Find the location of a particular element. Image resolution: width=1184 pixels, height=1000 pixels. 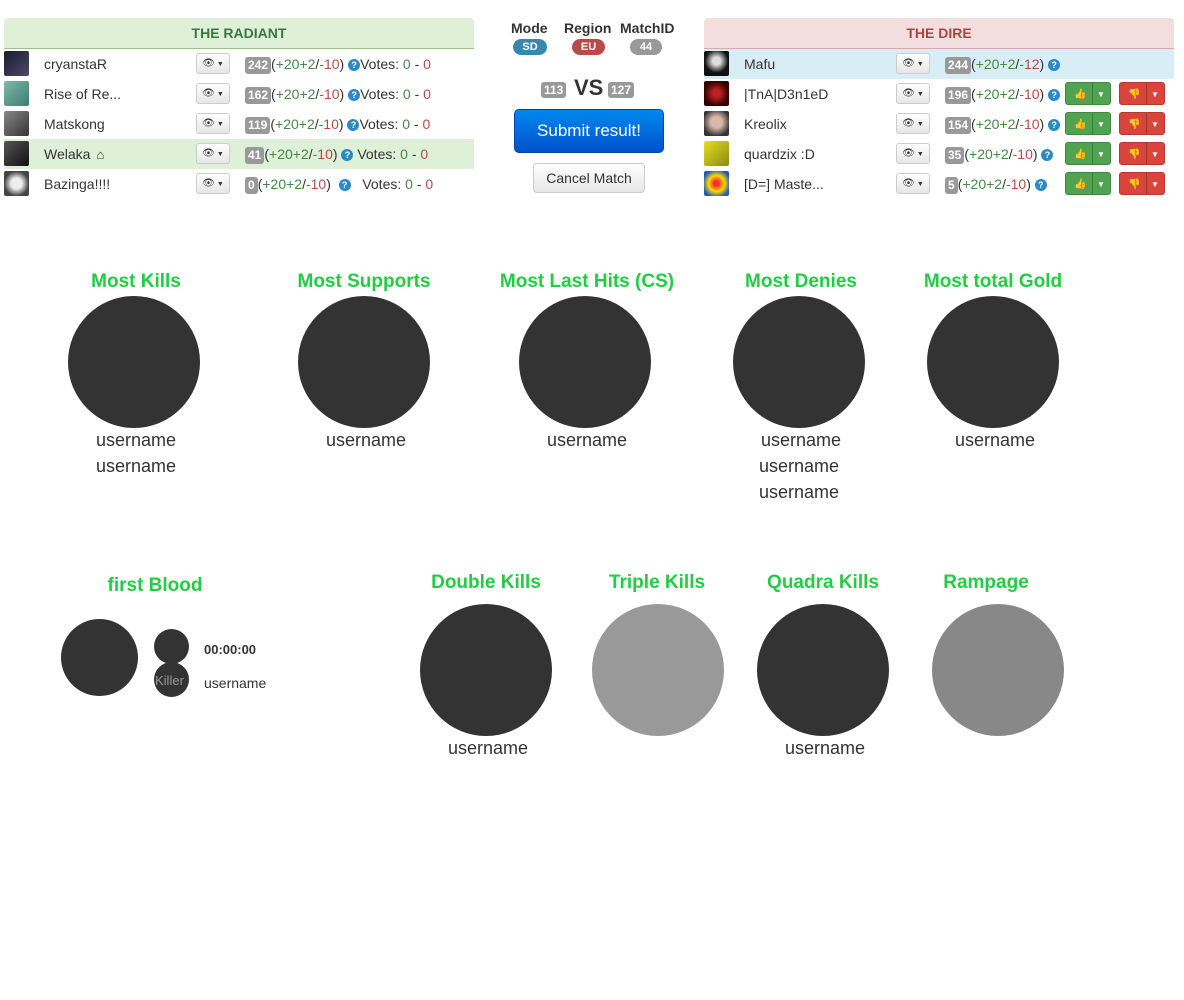

home-icon: ⌂ is located at coordinates (100, 154).